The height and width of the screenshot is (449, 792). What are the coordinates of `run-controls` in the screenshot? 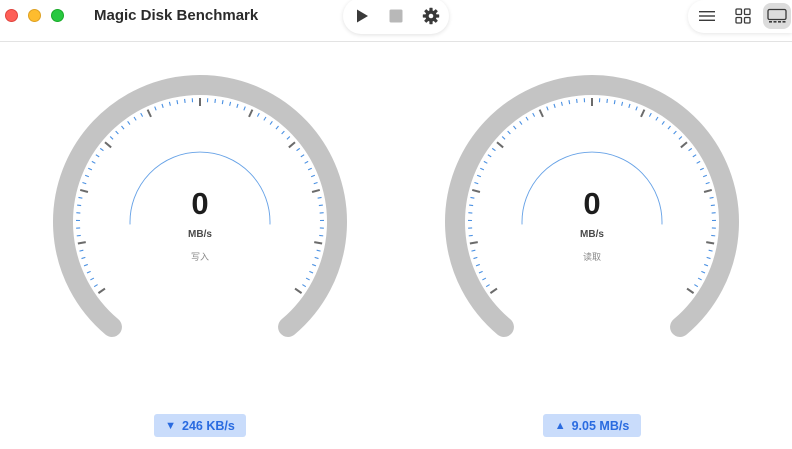 It's located at (396, 17).